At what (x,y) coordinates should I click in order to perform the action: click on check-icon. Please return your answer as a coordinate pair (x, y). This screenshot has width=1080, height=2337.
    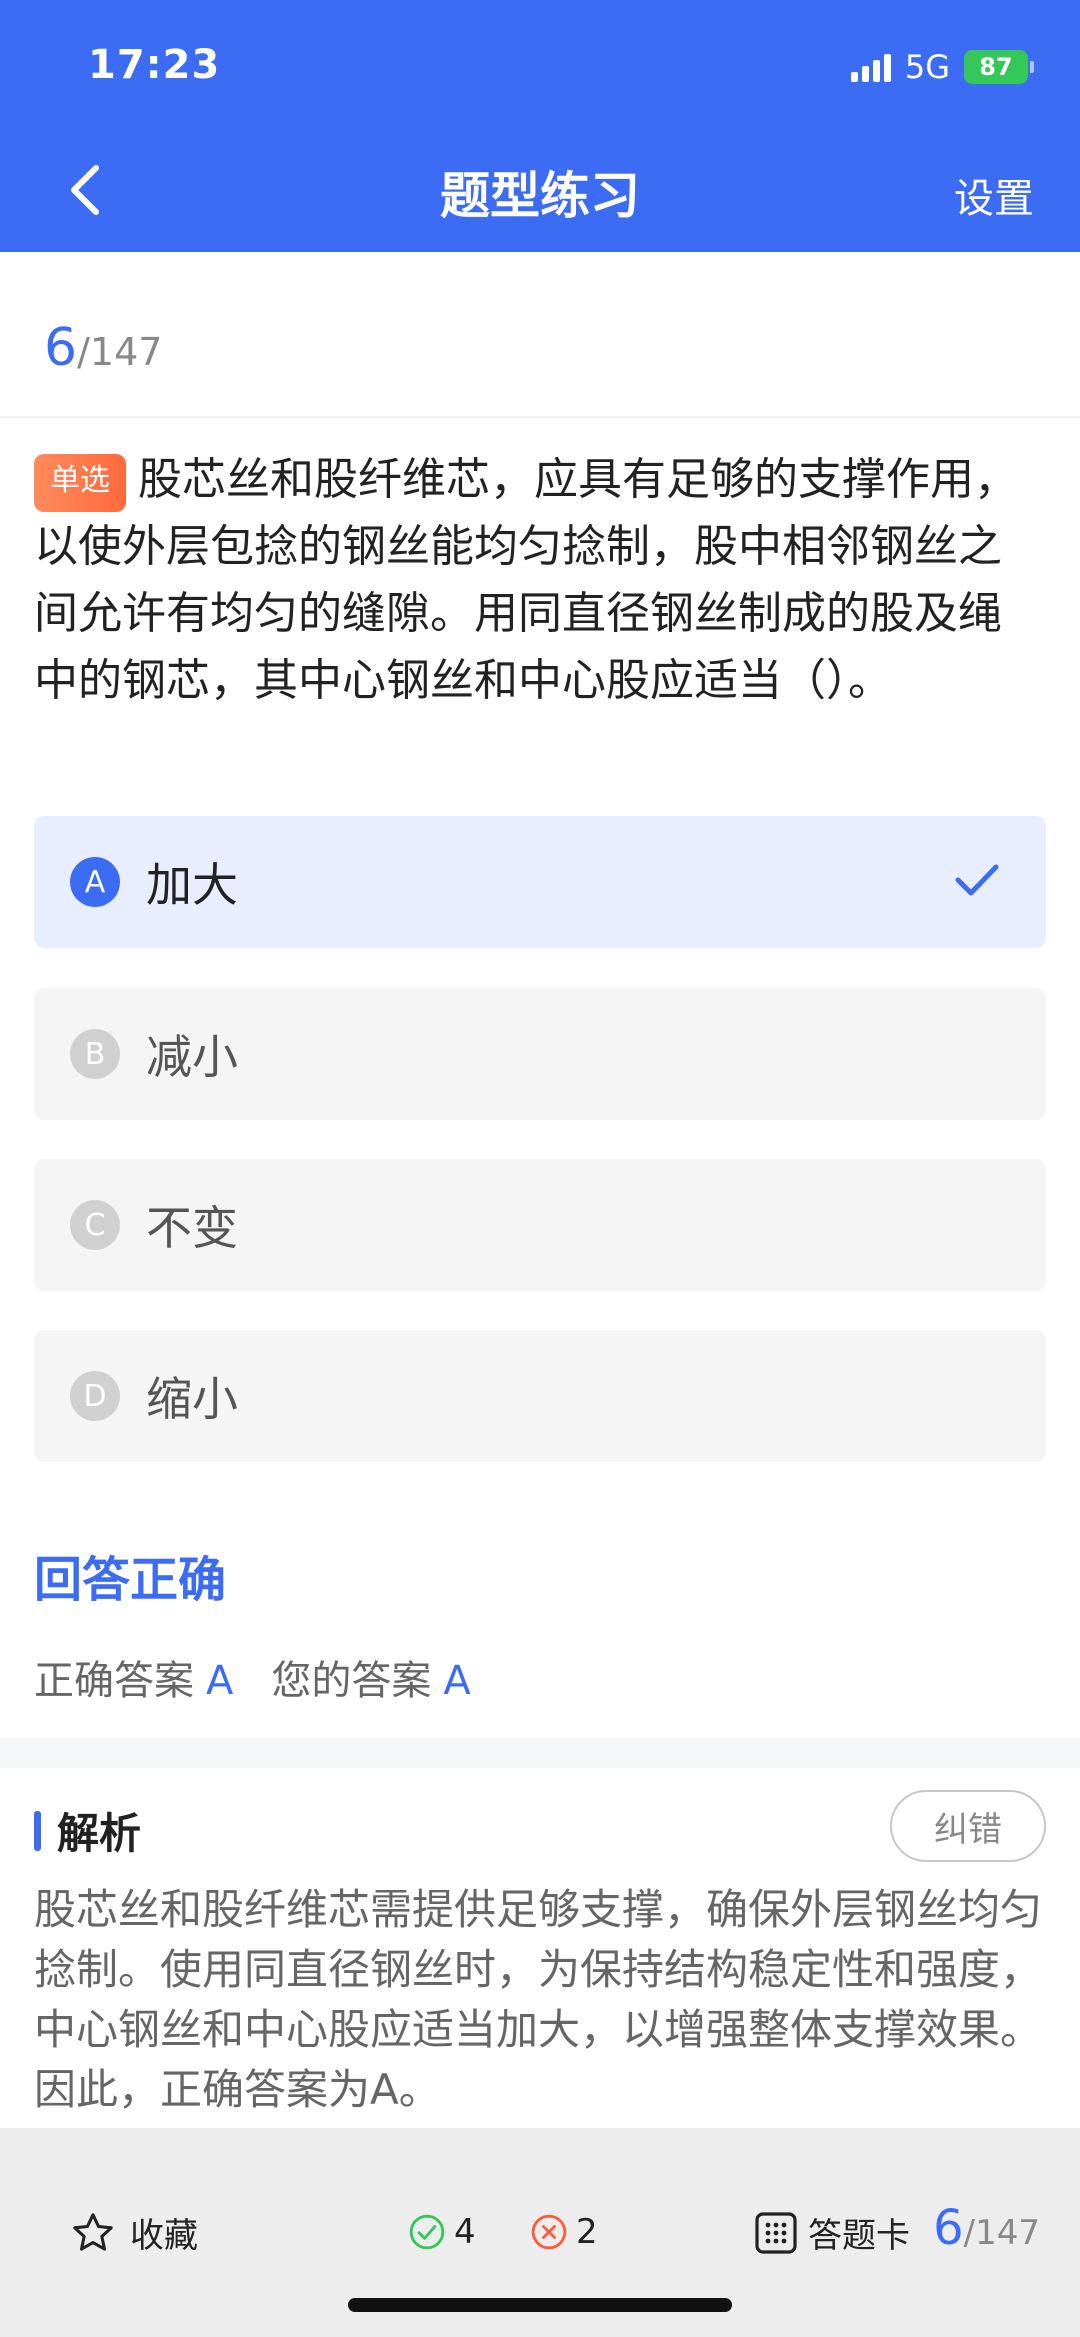
    Looking at the image, I should click on (977, 880).